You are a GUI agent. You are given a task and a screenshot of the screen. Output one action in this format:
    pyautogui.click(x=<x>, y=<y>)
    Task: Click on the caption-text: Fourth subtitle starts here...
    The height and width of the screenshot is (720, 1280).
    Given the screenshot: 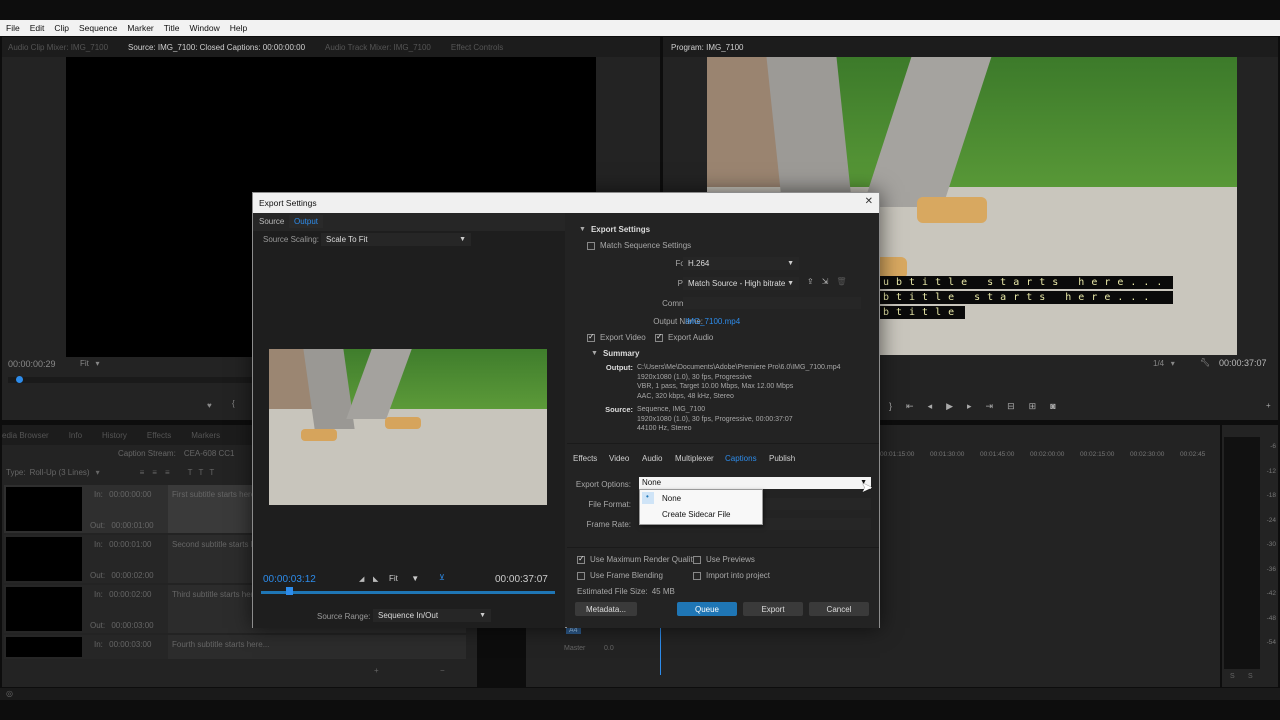 What is the action you would take?
    pyautogui.click(x=220, y=644)
    